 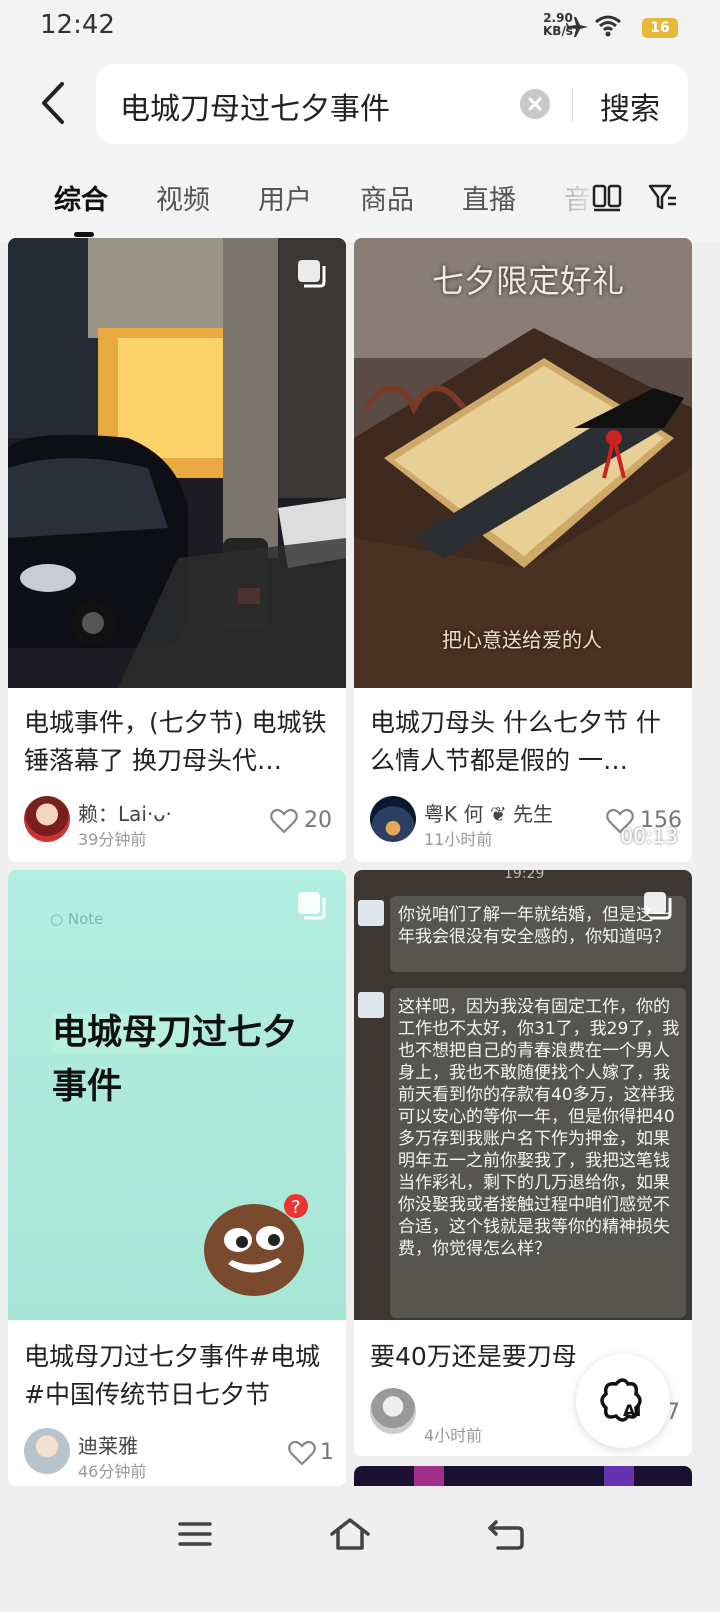 I want to click on like-count: 20, so click(x=318, y=820).